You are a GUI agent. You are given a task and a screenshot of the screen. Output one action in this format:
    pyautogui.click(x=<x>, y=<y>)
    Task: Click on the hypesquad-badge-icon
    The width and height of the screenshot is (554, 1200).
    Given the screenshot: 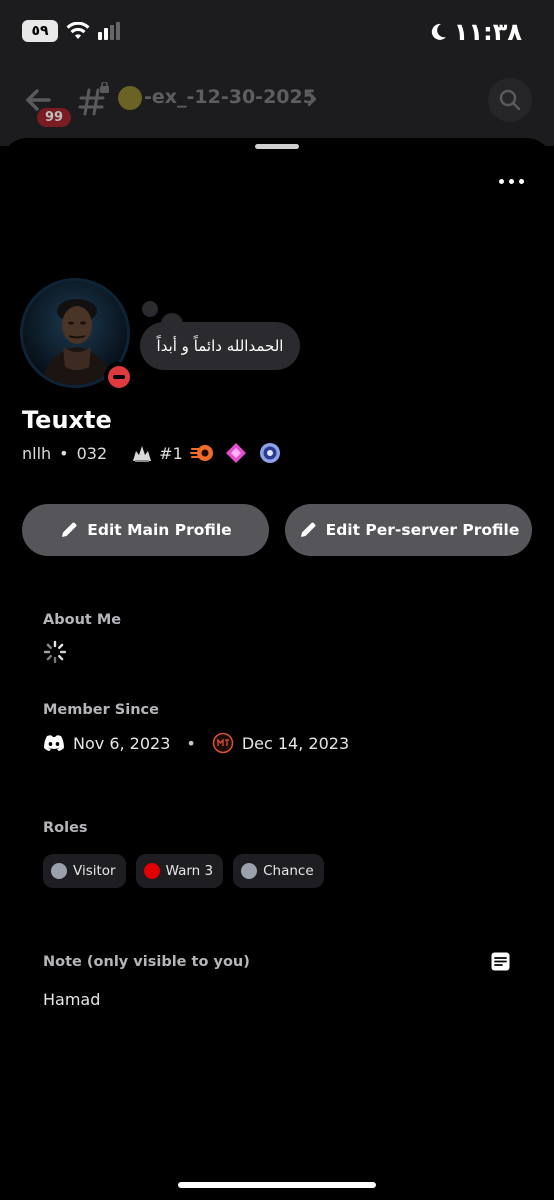 What is the action you would take?
    pyautogui.click(x=270, y=453)
    